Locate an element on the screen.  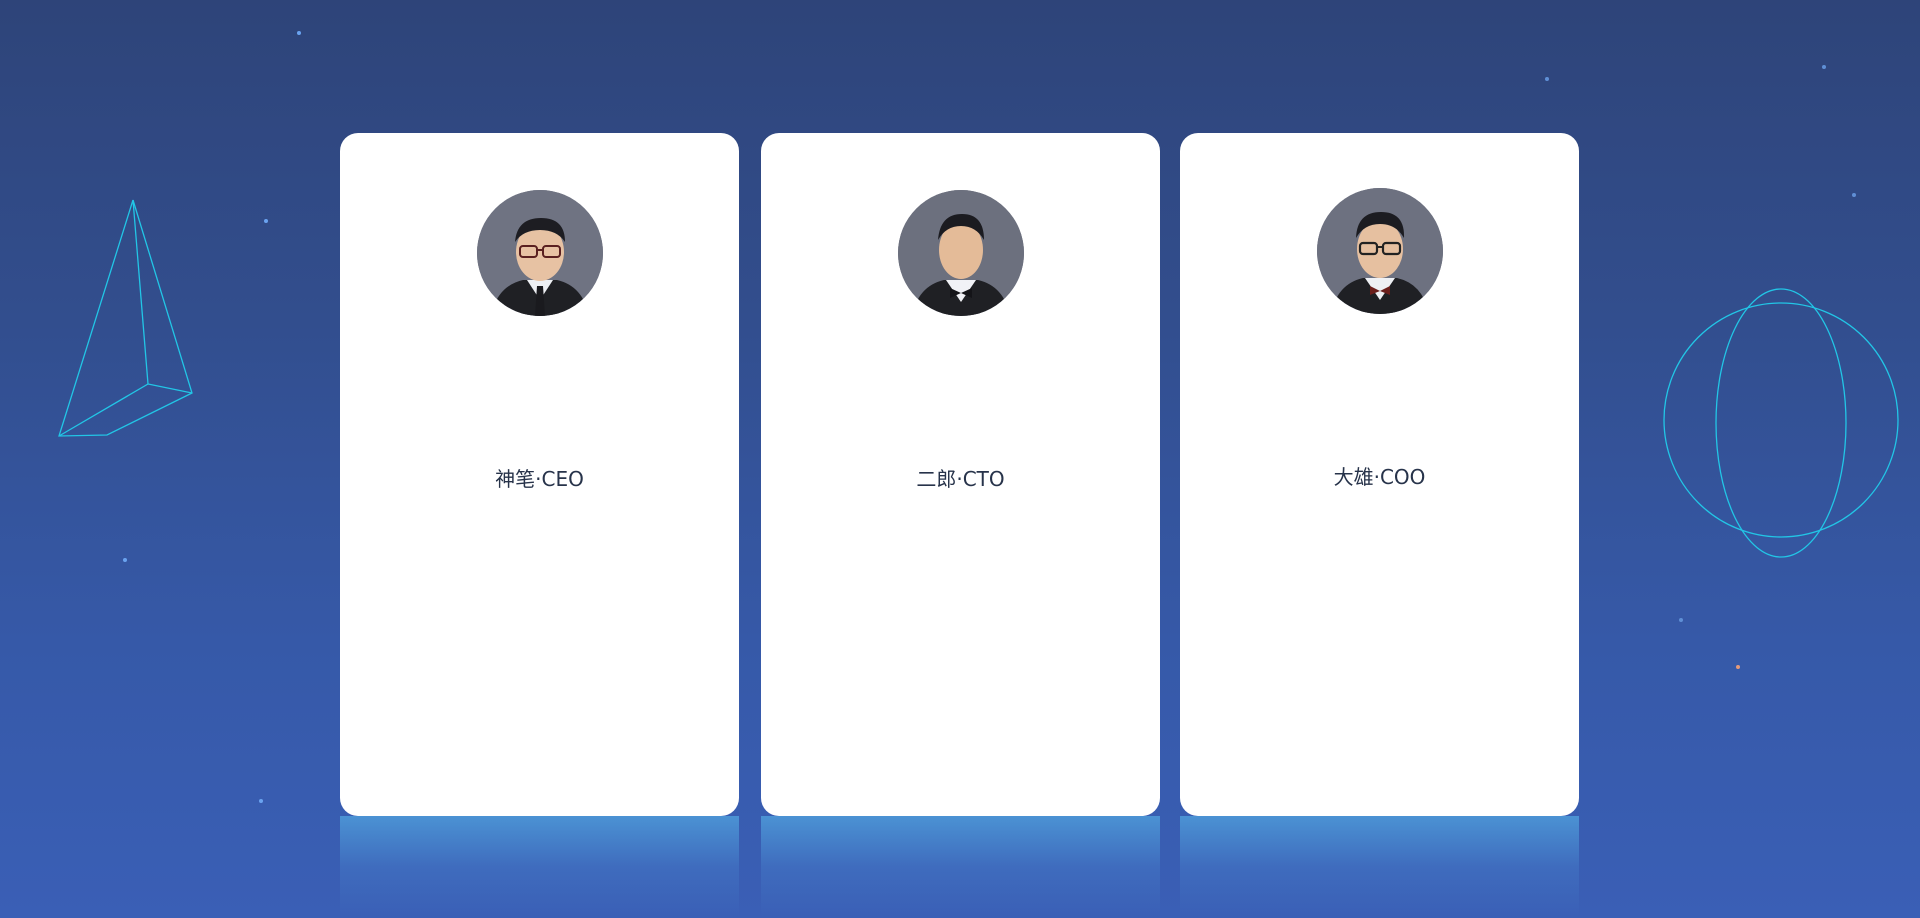
globe-icon is located at coordinates (1781, 423).